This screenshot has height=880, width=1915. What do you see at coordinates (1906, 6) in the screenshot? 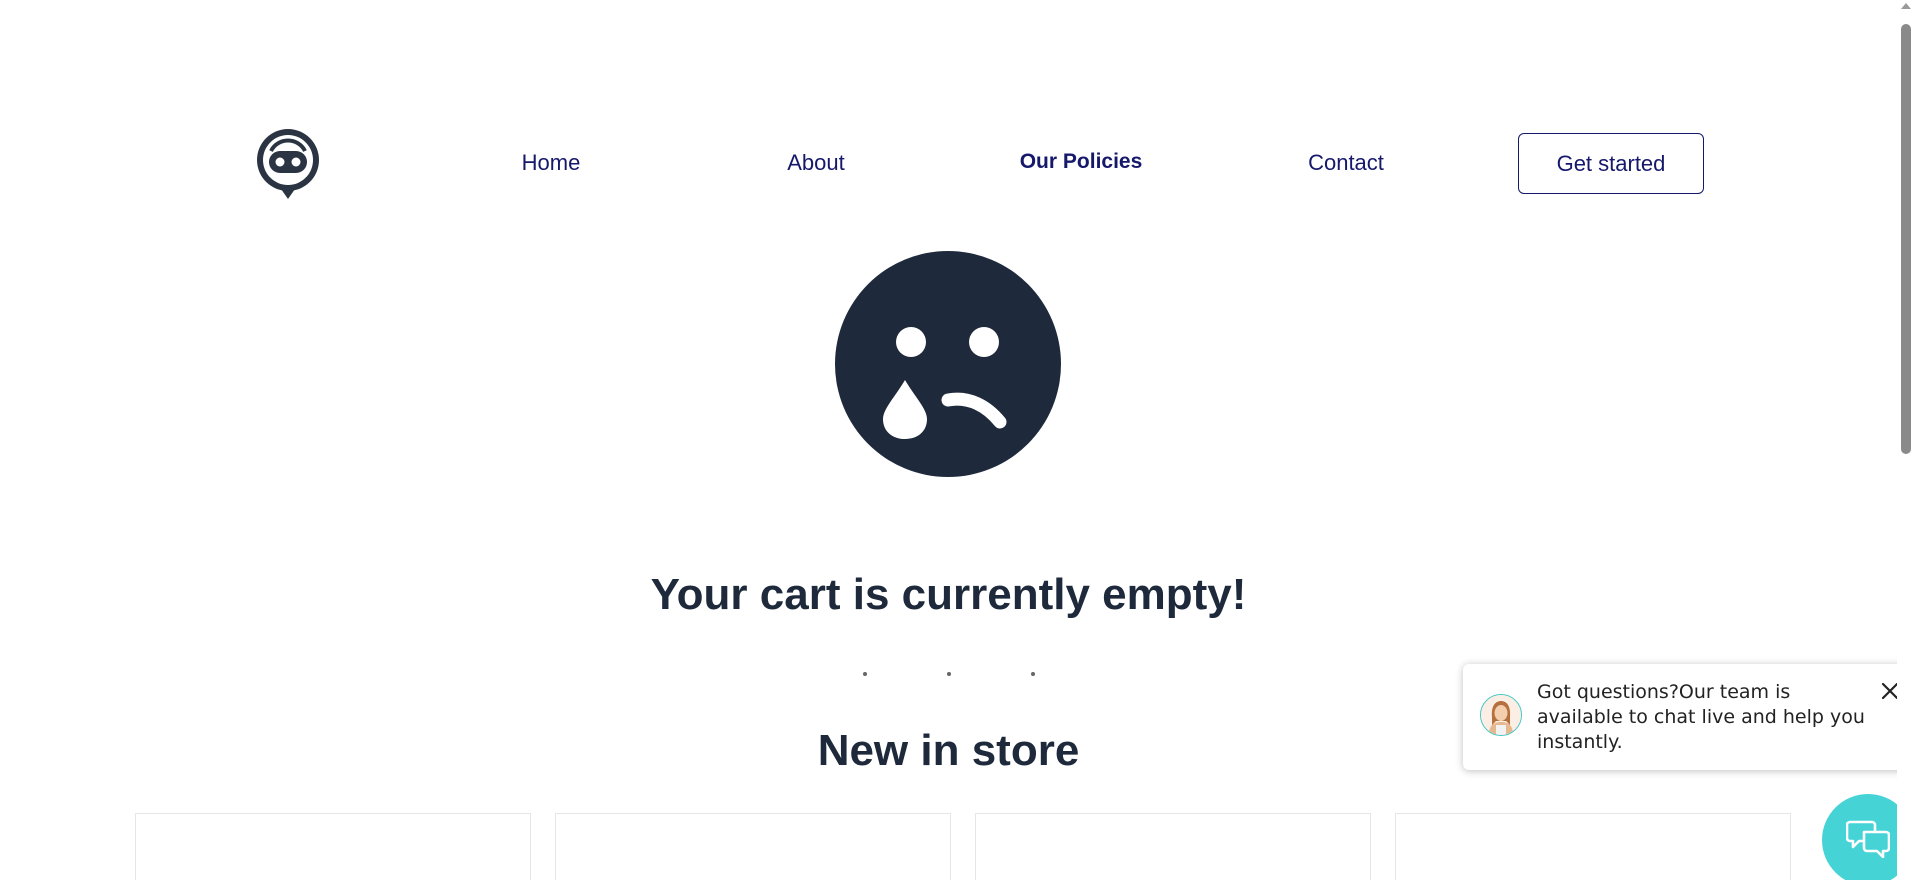
I see `scroll-up-arrow-icon` at bounding box center [1906, 6].